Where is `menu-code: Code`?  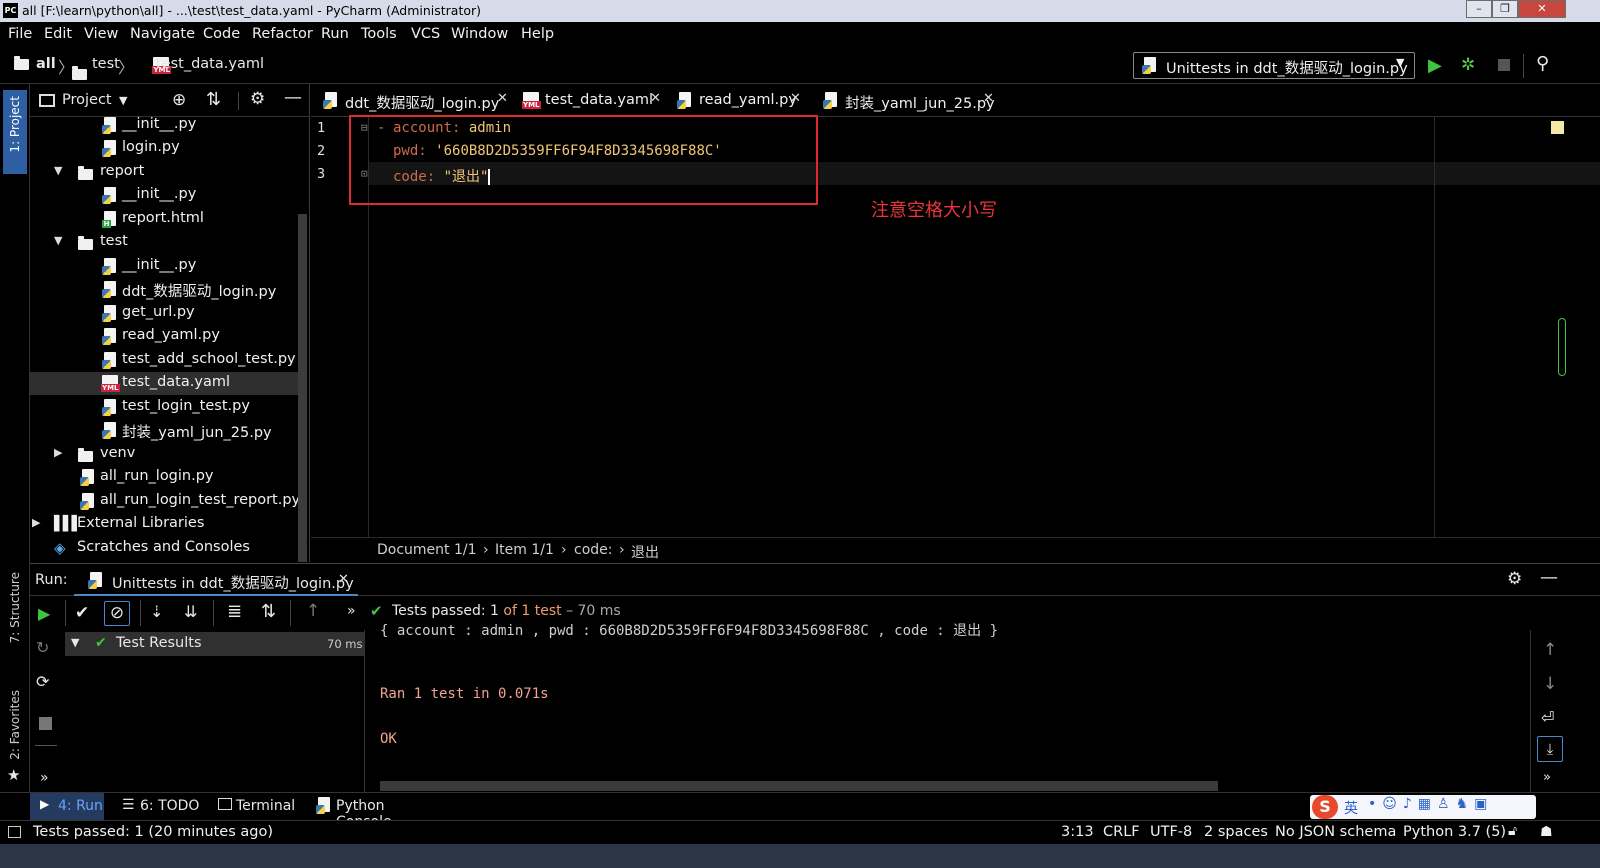 menu-code: Code is located at coordinates (221, 34).